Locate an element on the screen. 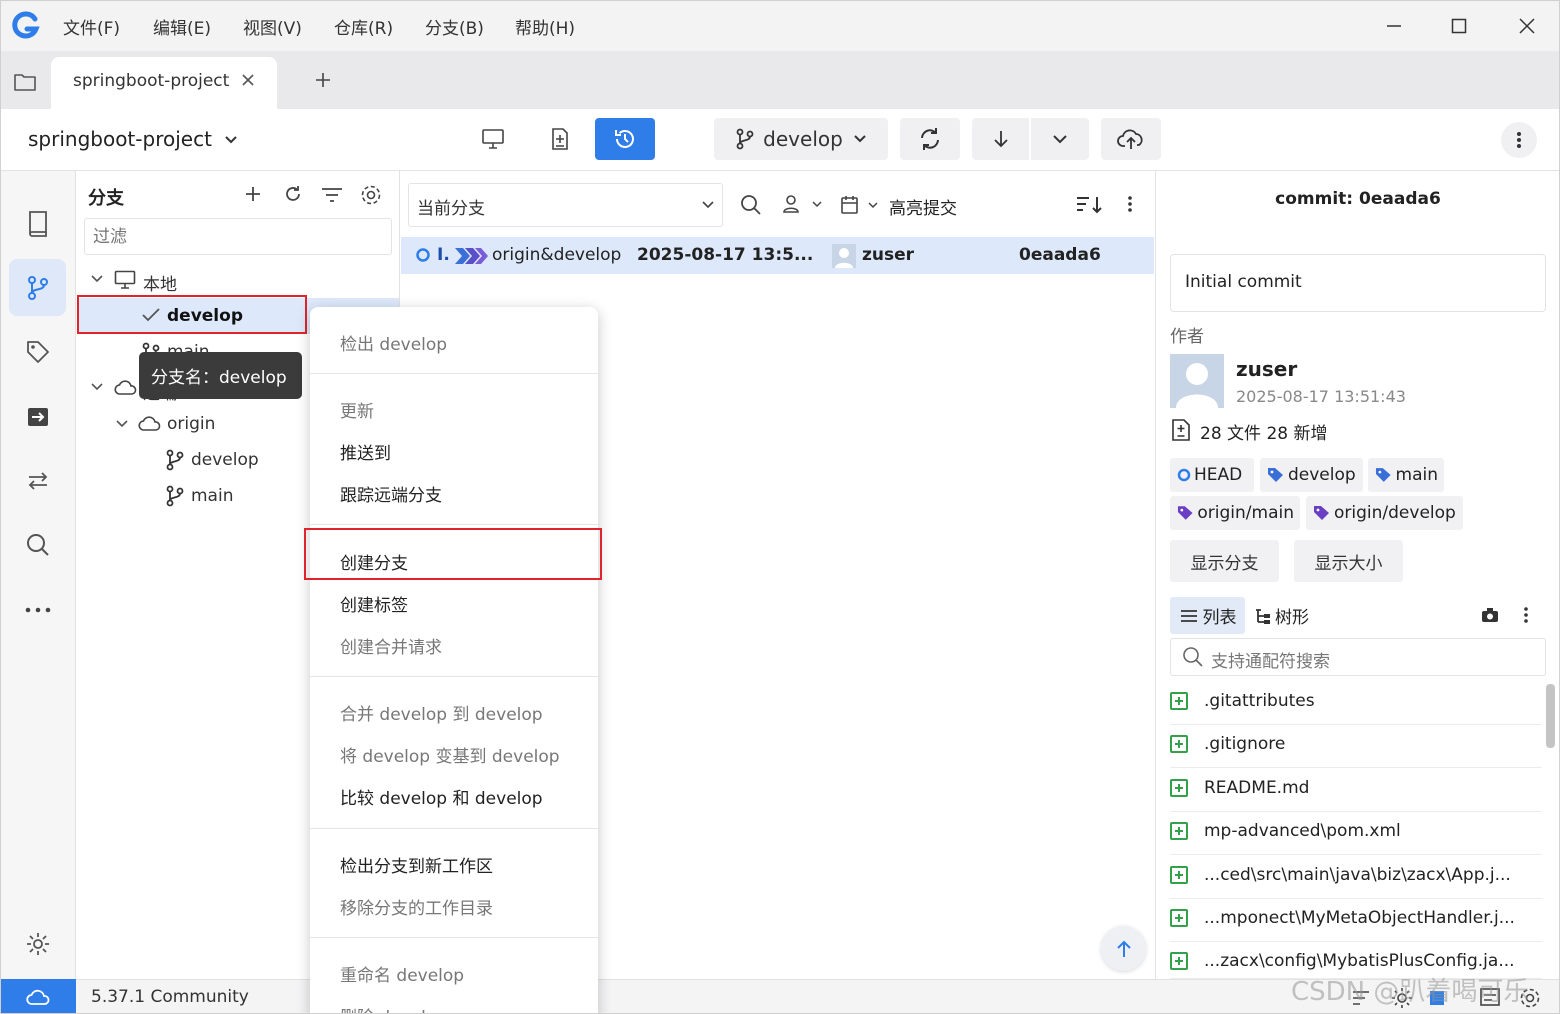 Image resolution: width=1560 pixels, height=1014 pixels. tags-icon is located at coordinates (37, 351).